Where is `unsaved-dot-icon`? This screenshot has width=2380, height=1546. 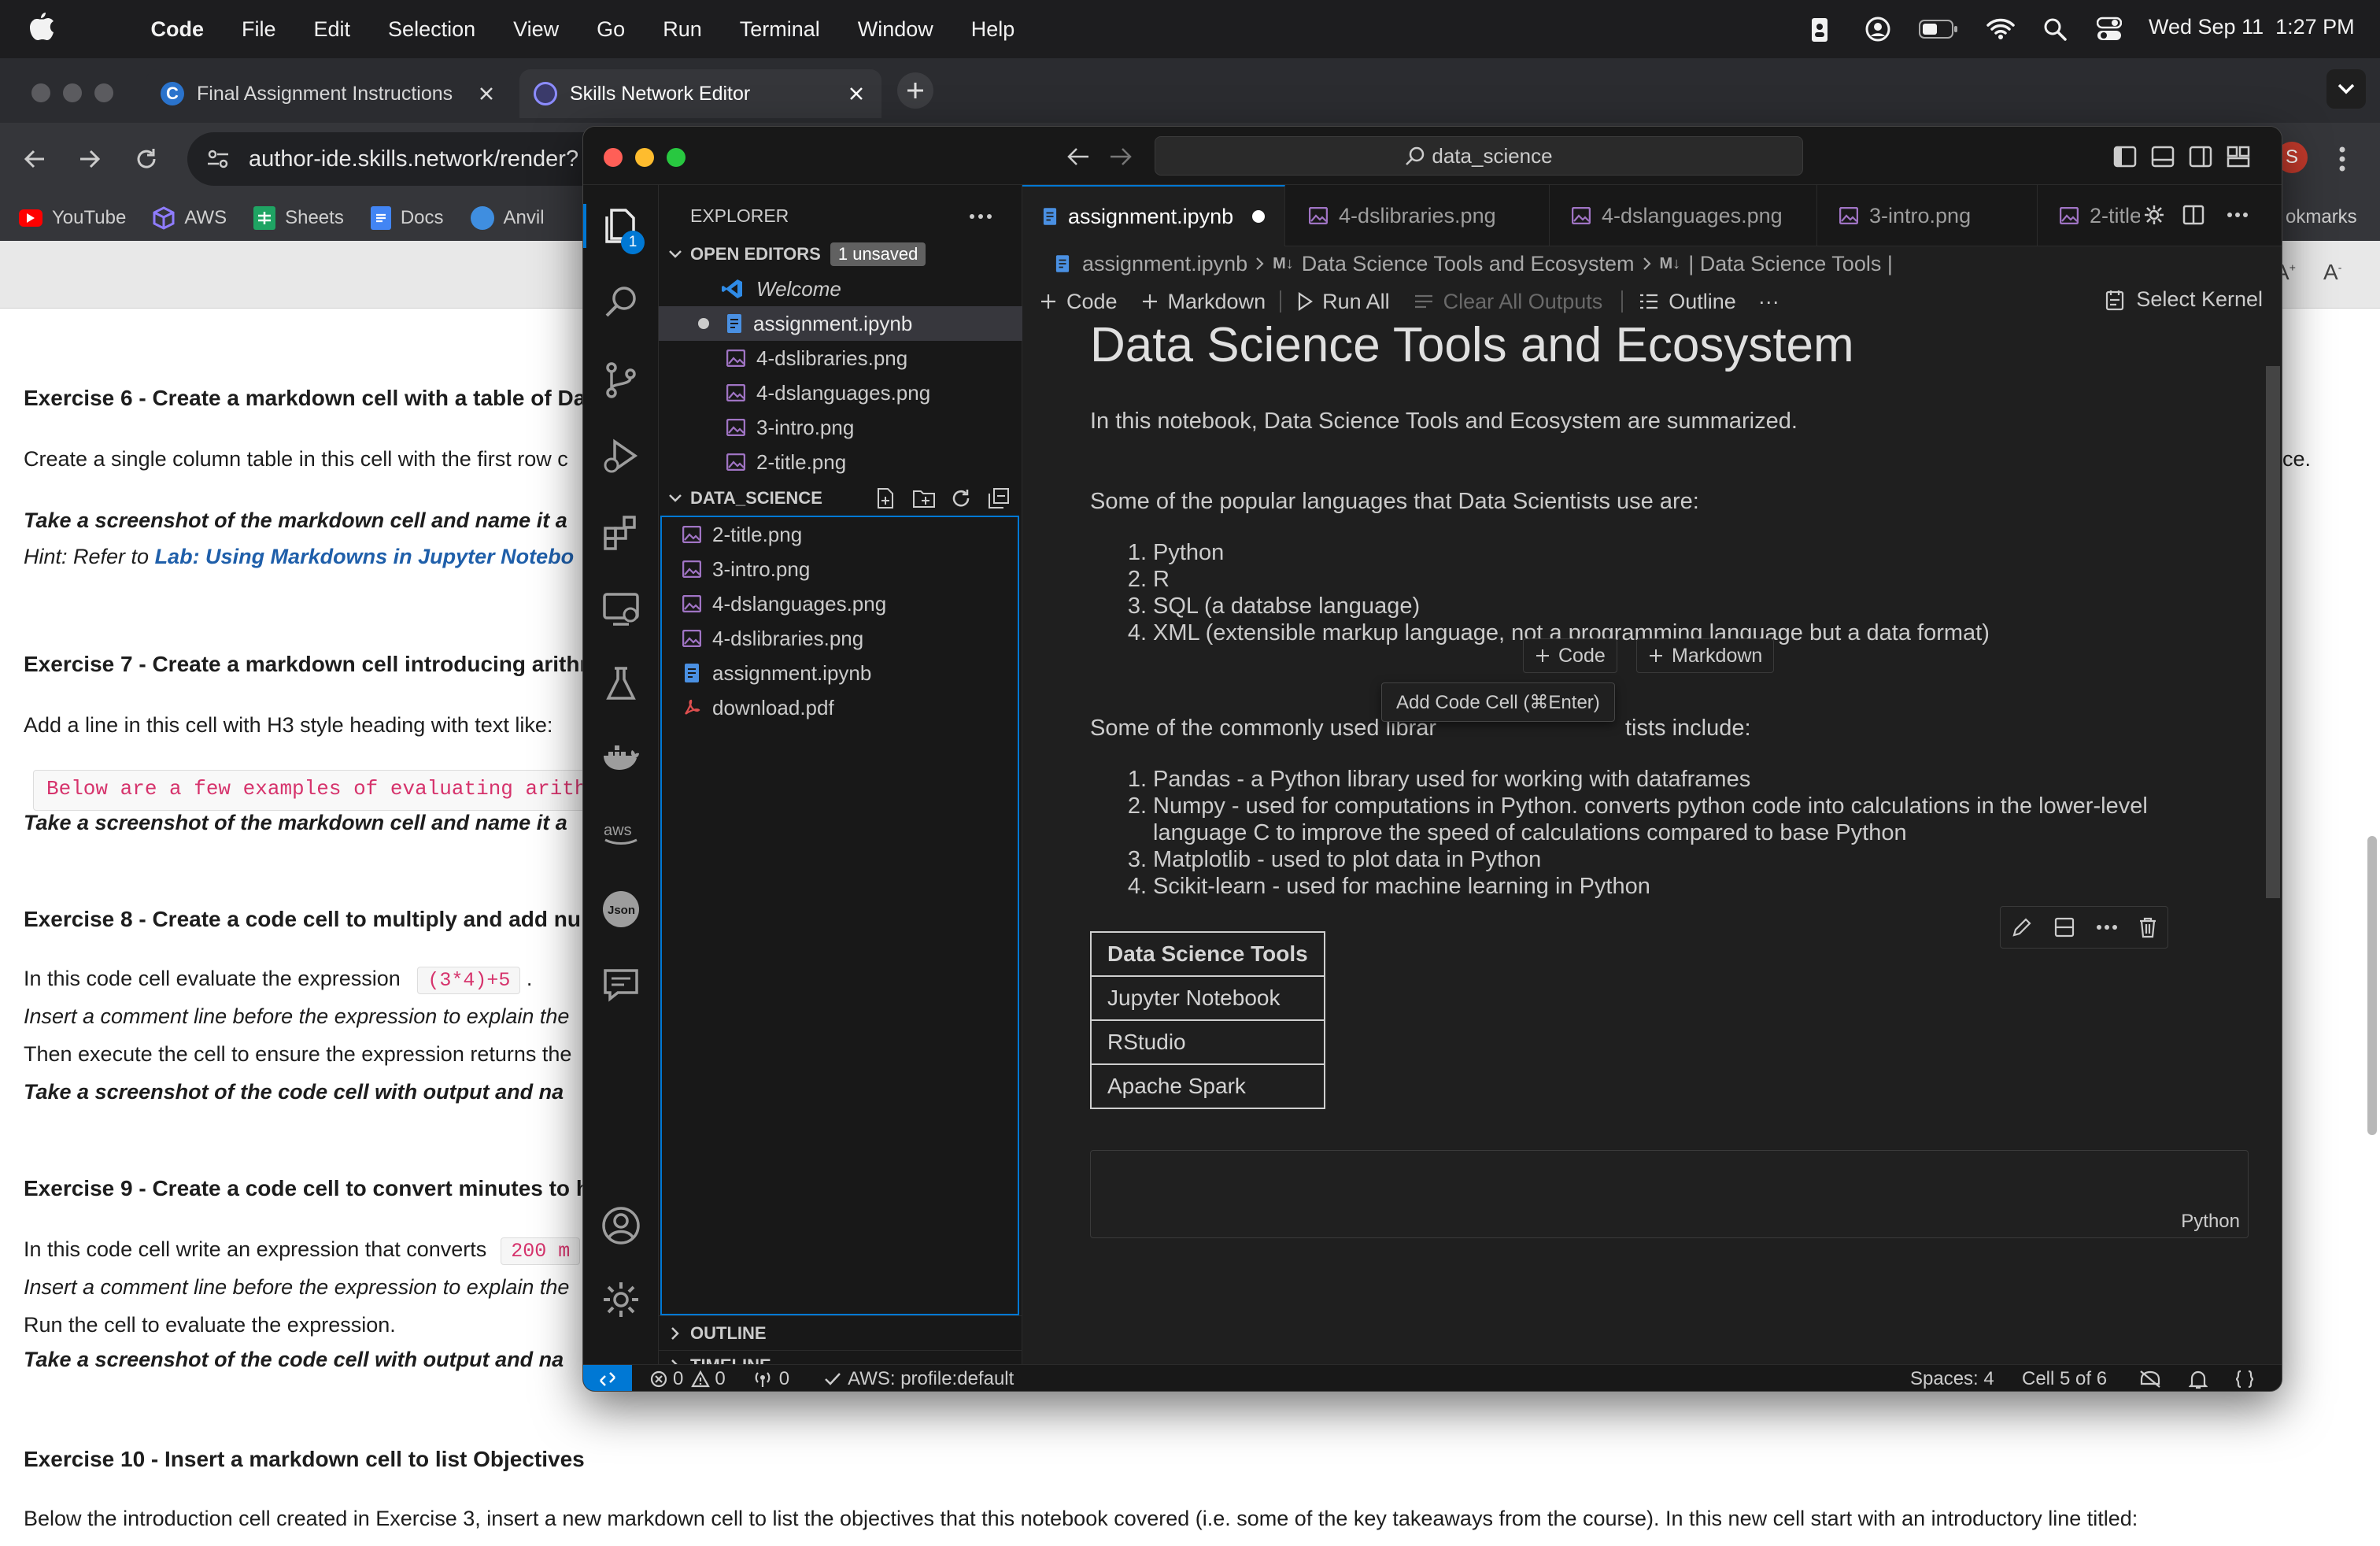 unsaved-dot-icon is located at coordinates (1259, 216).